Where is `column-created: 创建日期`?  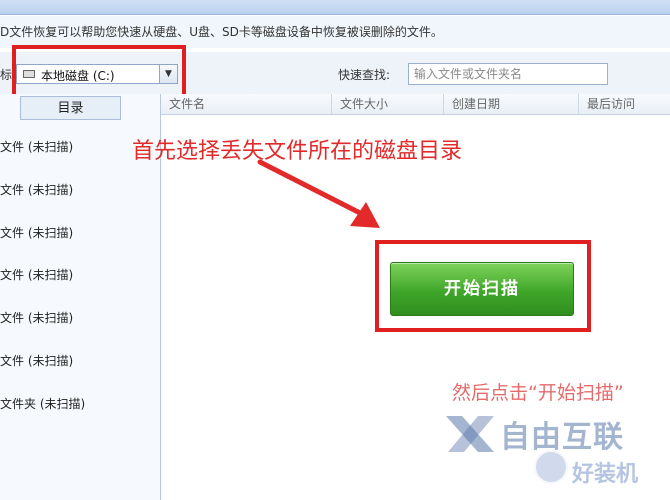
column-created: 创建日期 is located at coordinates (511, 104).